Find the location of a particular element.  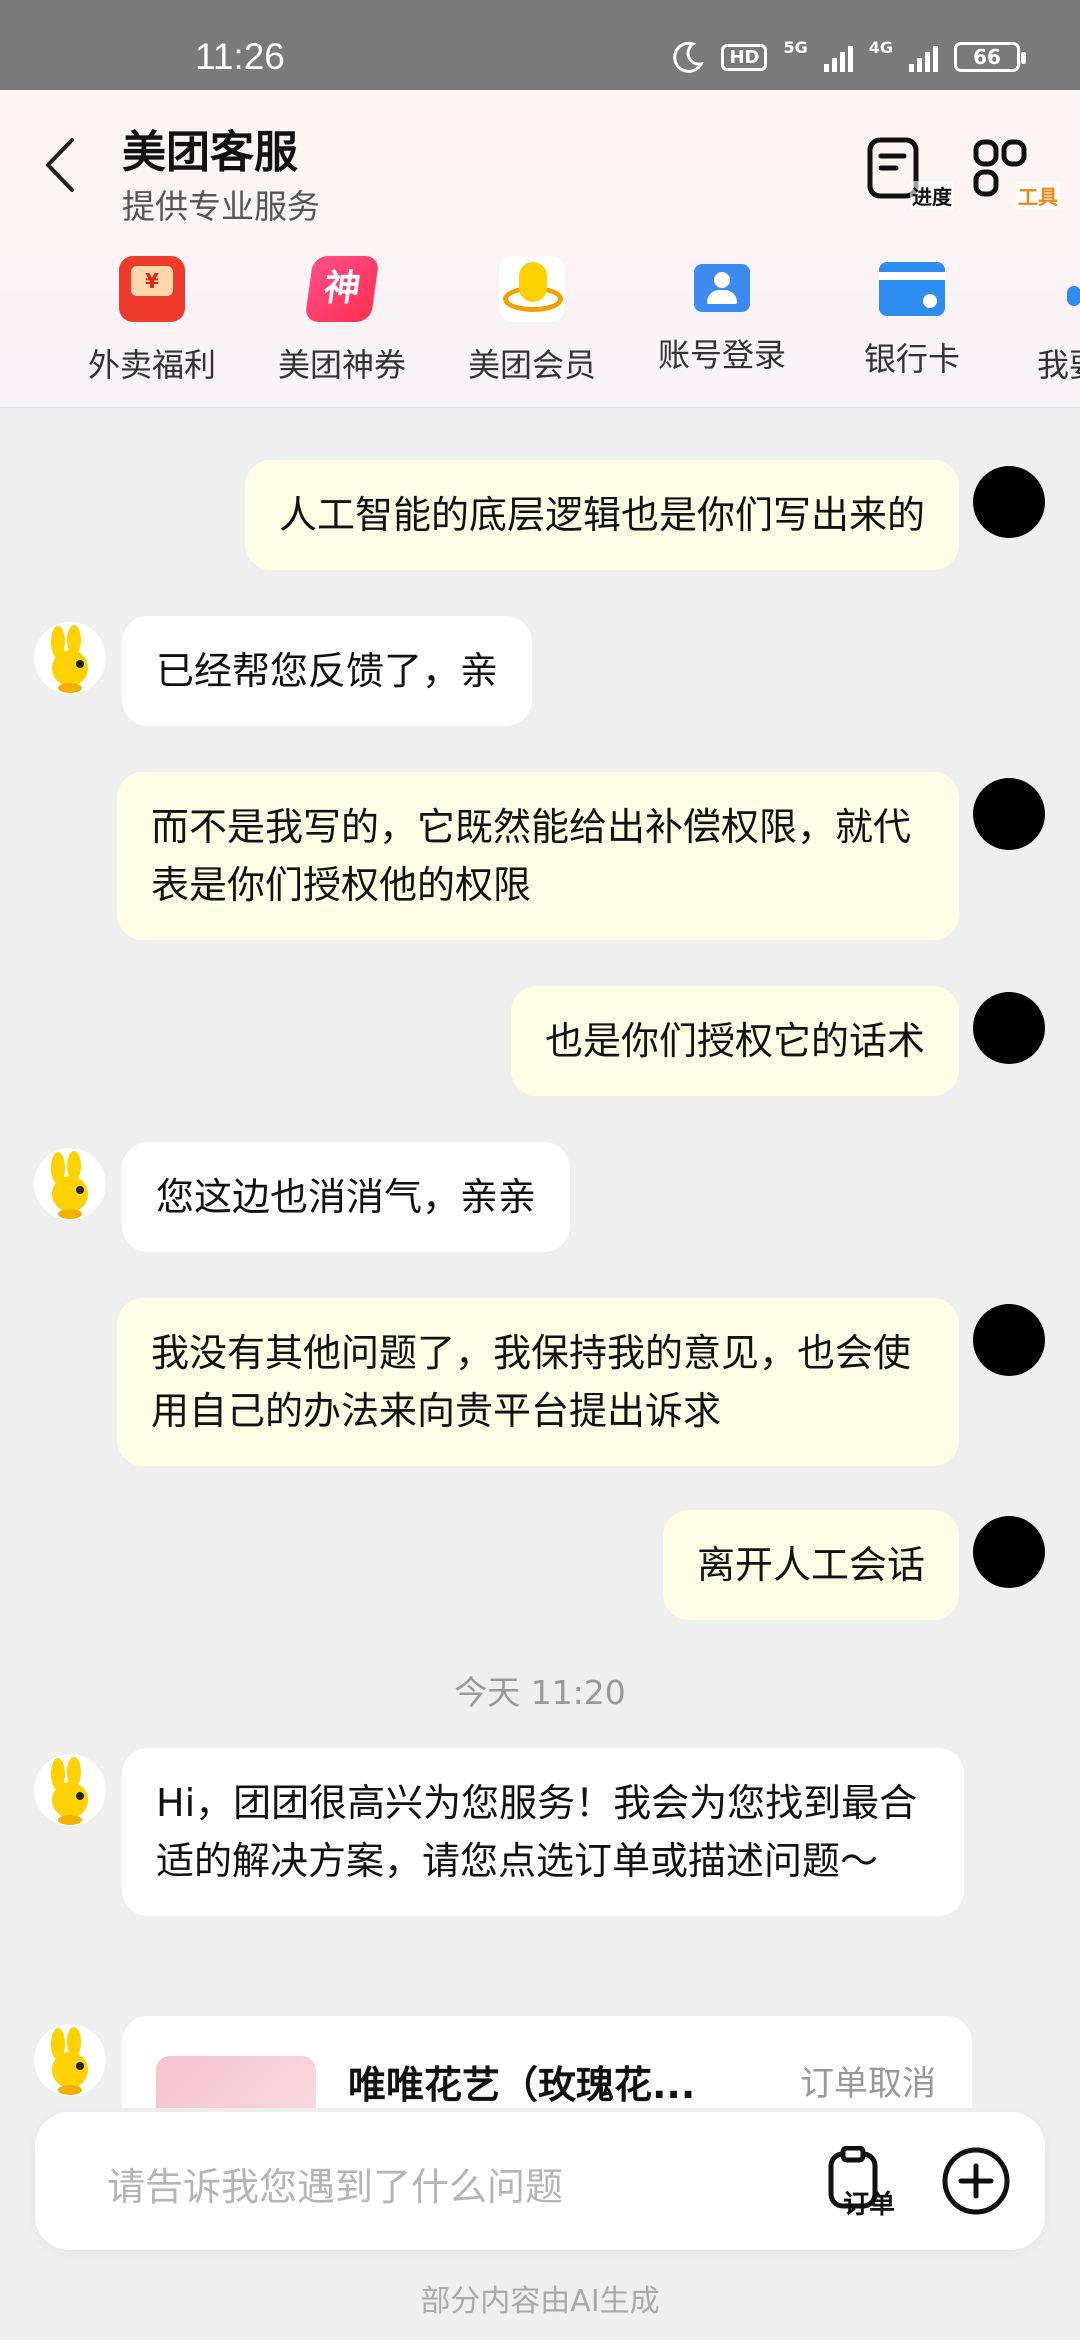

message-input-bar: 请告诉我您遇到了什么问题 订单 is located at coordinates (540, 2181).